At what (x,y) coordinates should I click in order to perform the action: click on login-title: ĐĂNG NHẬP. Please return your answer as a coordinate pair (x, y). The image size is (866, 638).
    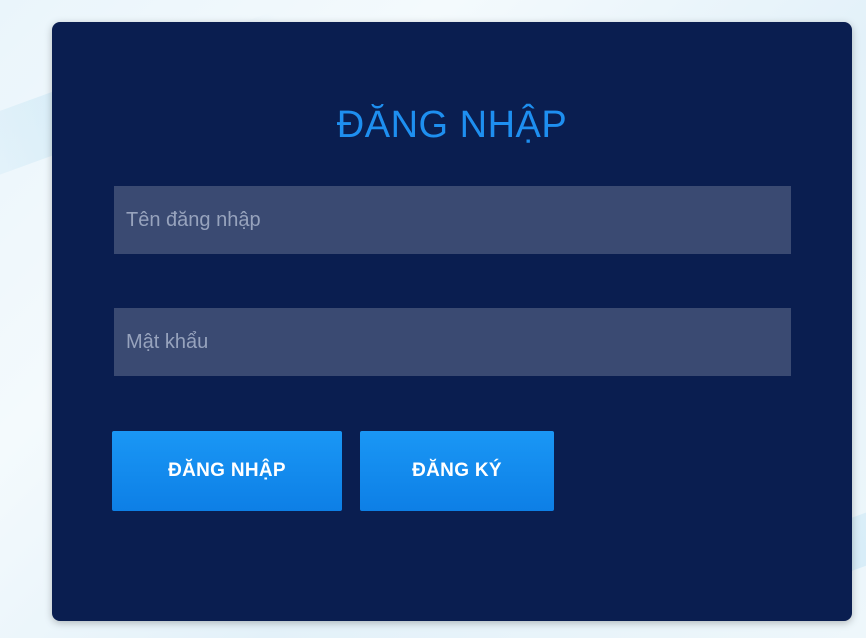
    Looking at the image, I should click on (452, 125).